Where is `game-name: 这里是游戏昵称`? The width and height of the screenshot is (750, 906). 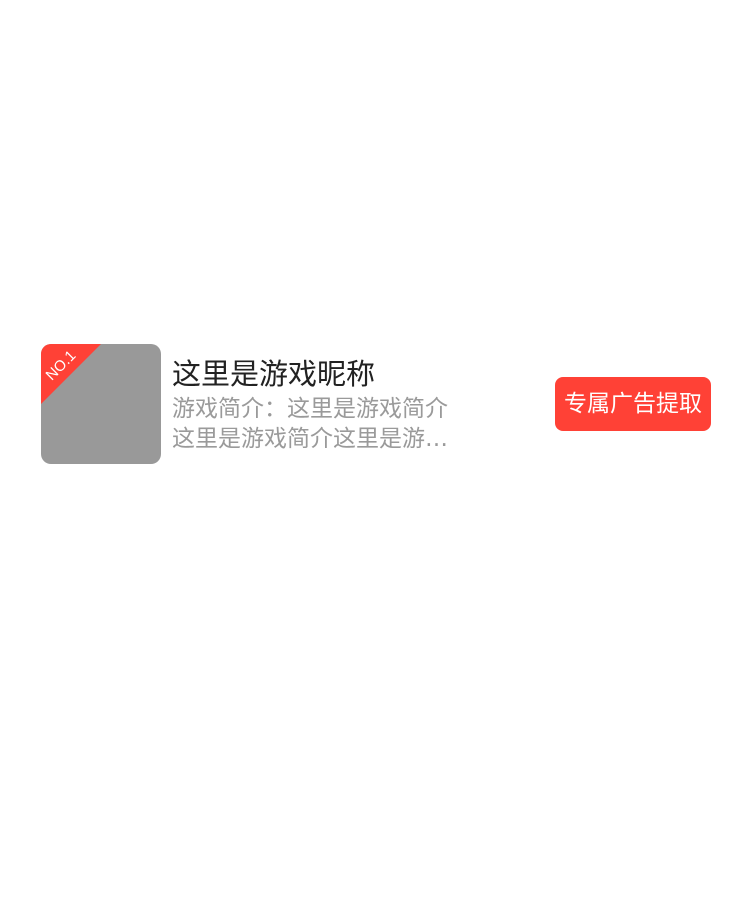
game-name: 这里是游戏昵称 is located at coordinates (274, 374).